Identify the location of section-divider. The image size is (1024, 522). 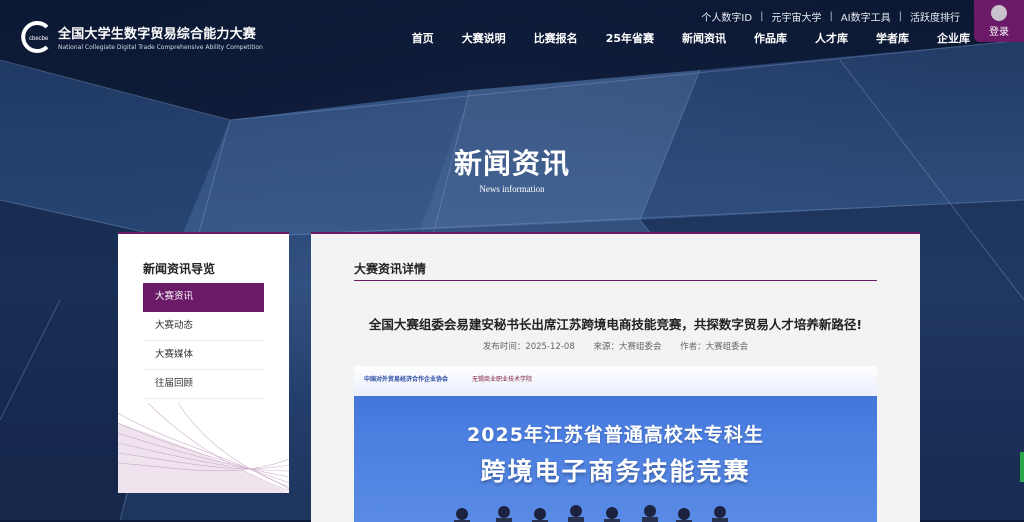
(615, 280).